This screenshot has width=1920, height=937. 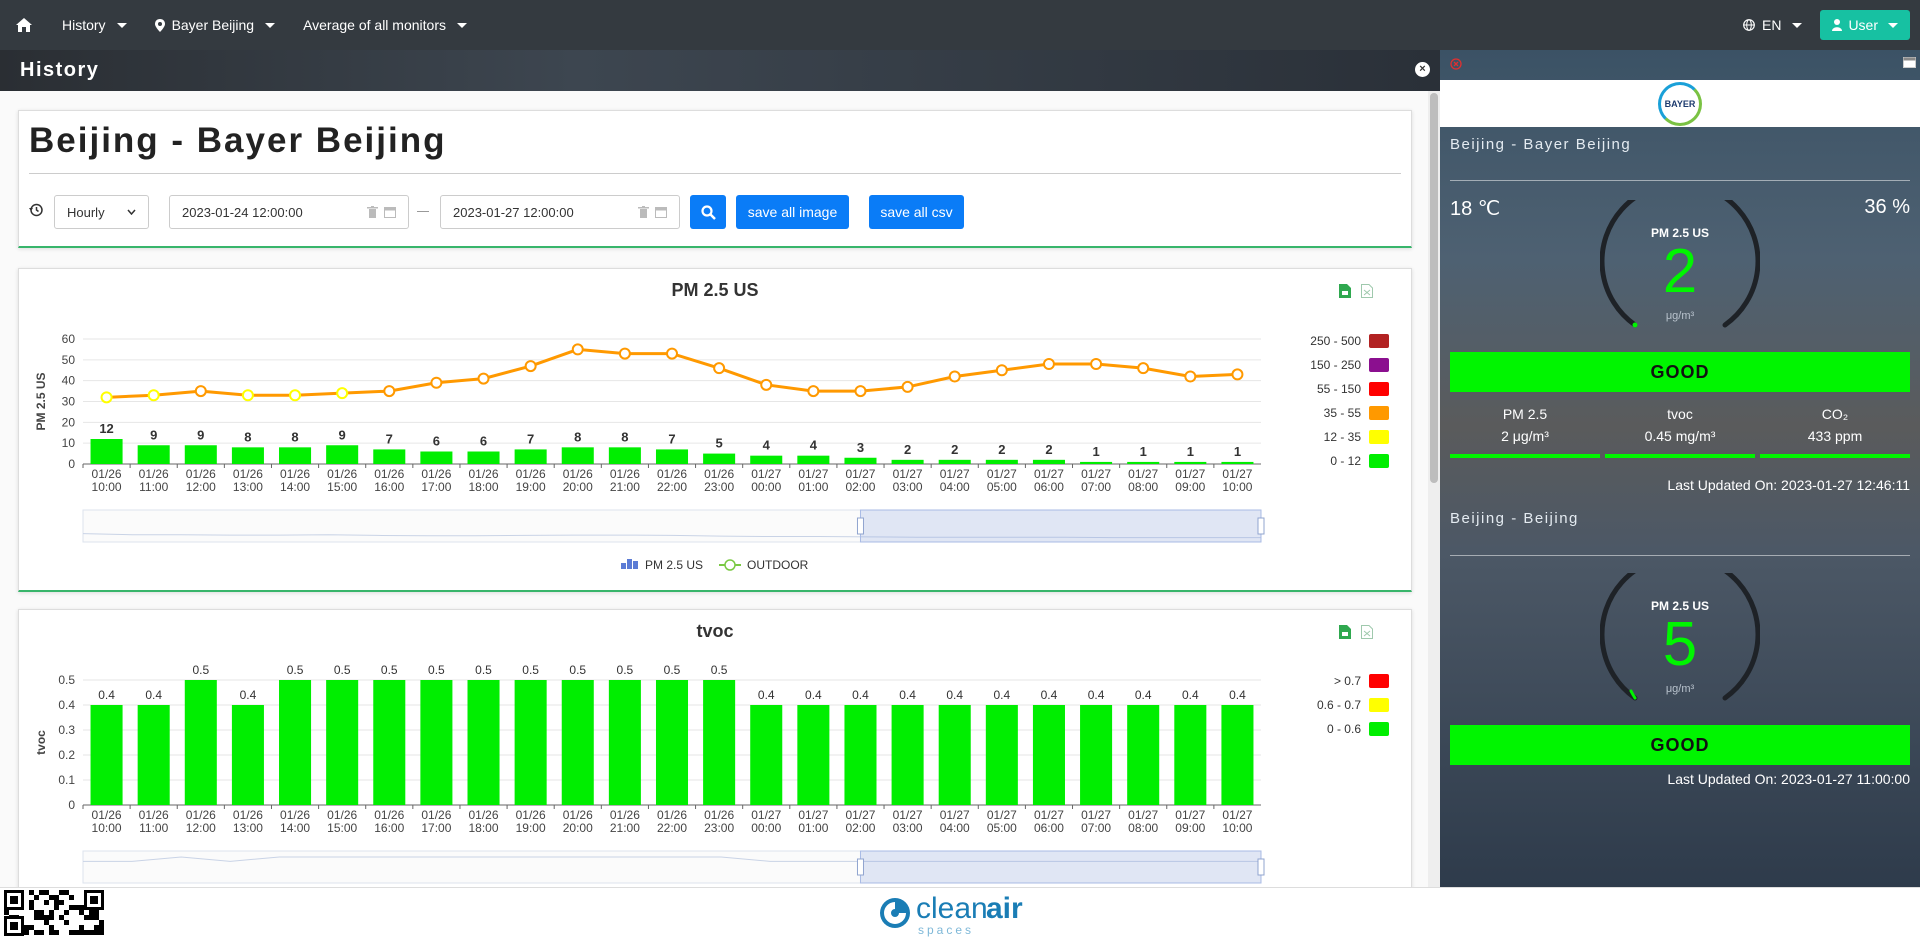 I want to click on history-menu: History, so click(x=94, y=25).